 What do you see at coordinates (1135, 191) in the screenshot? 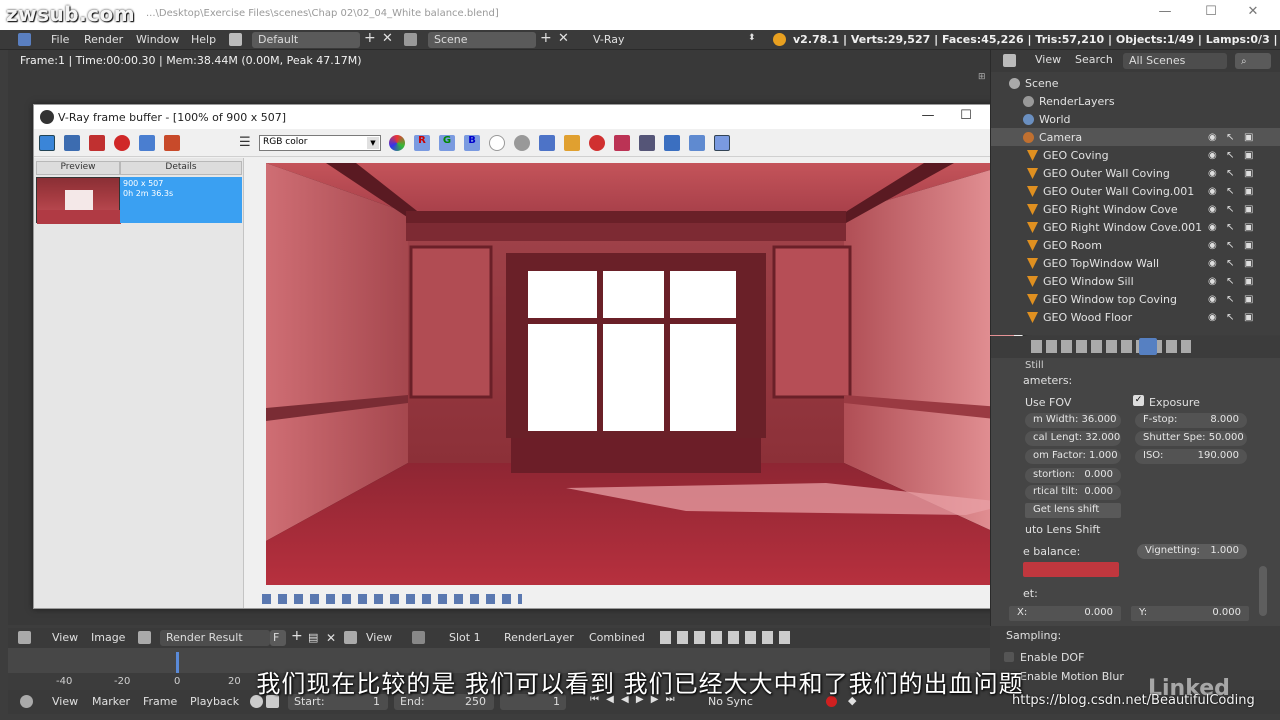
I see `outliner-item: GEO Outer Wall Coving.001 ◉ ↖ ▣` at bounding box center [1135, 191].